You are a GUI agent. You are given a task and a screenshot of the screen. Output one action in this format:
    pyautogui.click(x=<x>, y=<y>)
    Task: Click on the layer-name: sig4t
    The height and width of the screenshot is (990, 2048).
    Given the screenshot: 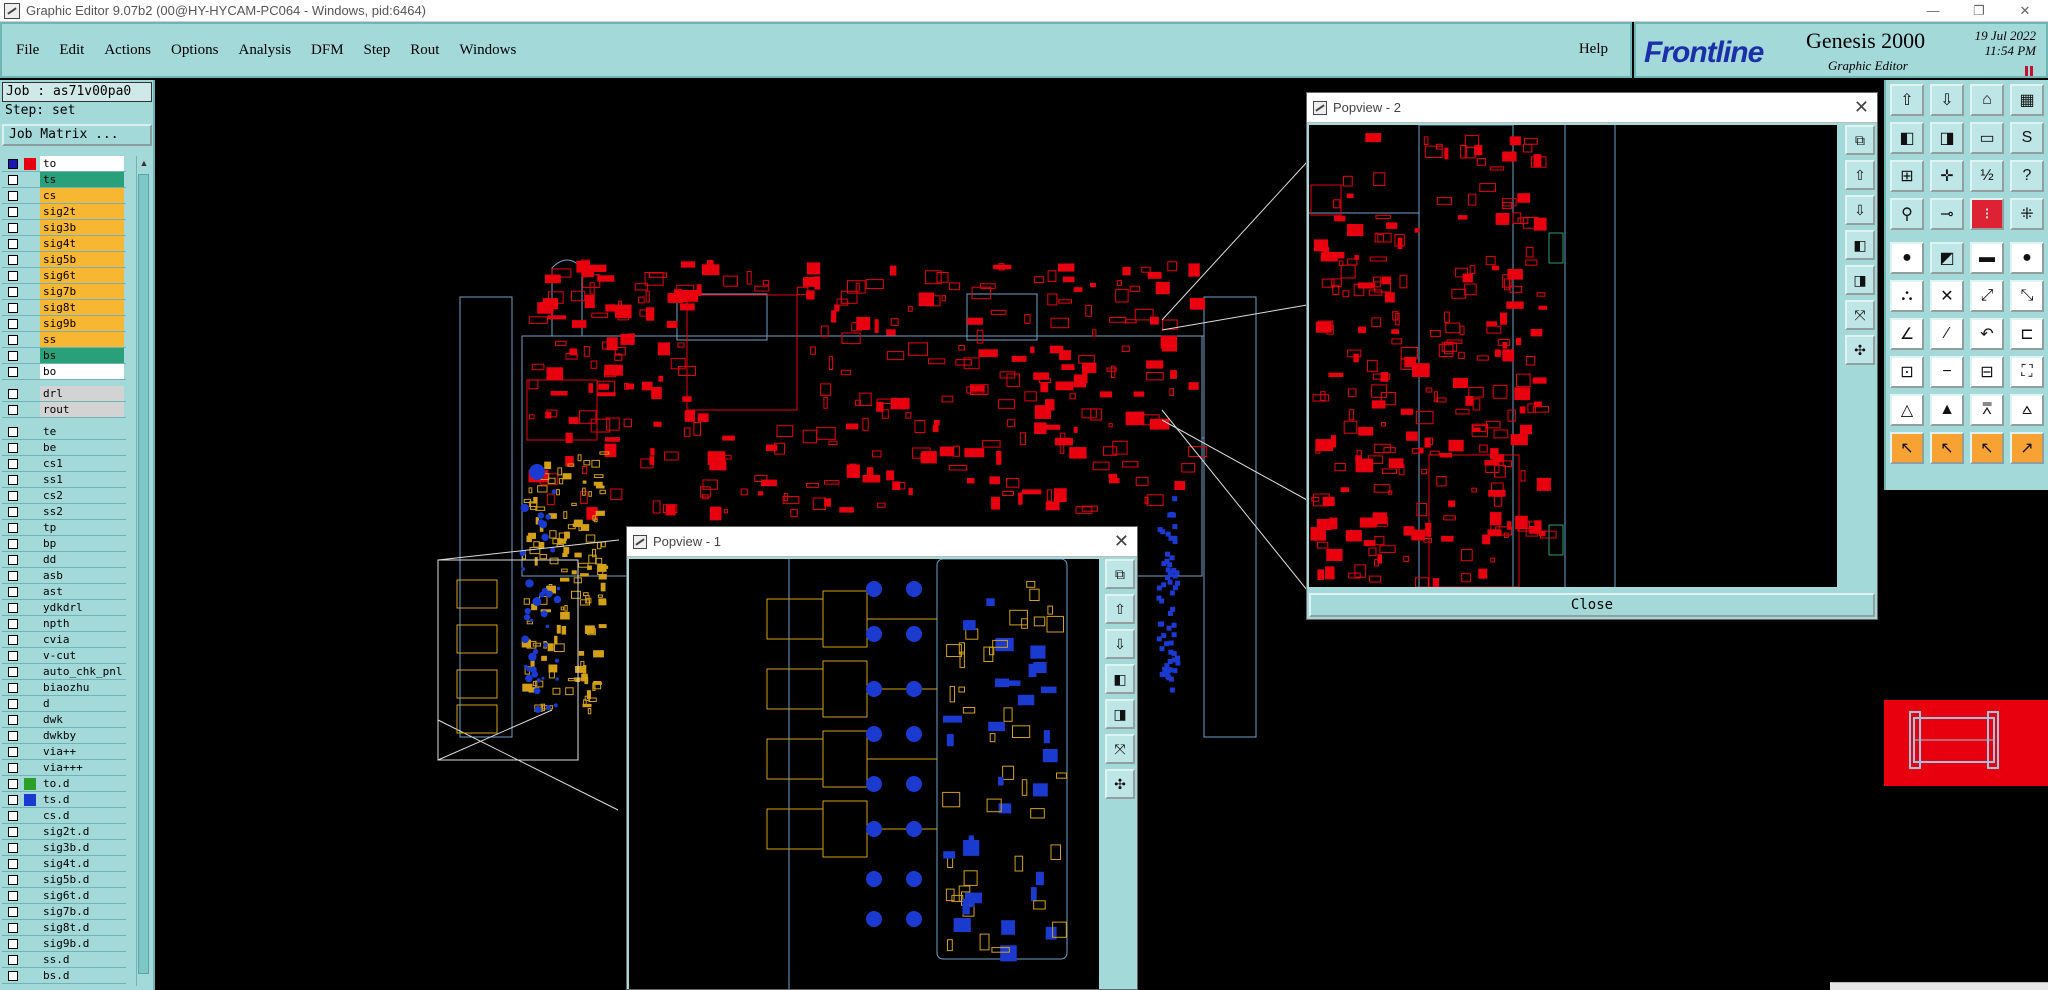 What is the action you would take?
    pyautogui.click(x=82, y=243)
    